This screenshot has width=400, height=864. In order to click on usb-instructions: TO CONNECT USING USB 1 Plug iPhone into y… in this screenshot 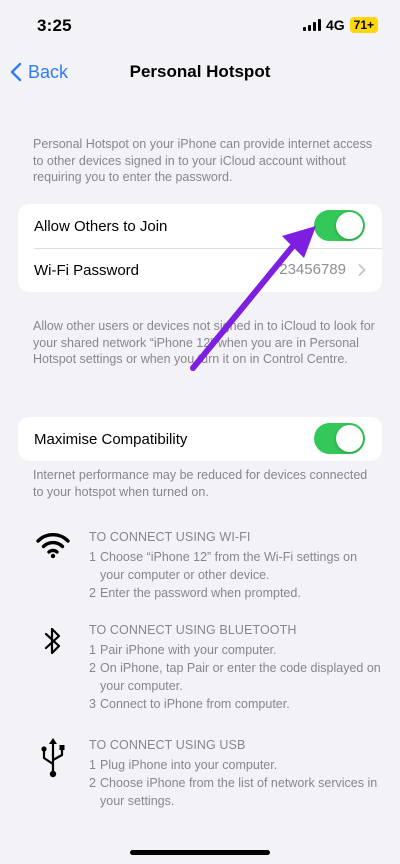, I will do `click(208, 773)`.